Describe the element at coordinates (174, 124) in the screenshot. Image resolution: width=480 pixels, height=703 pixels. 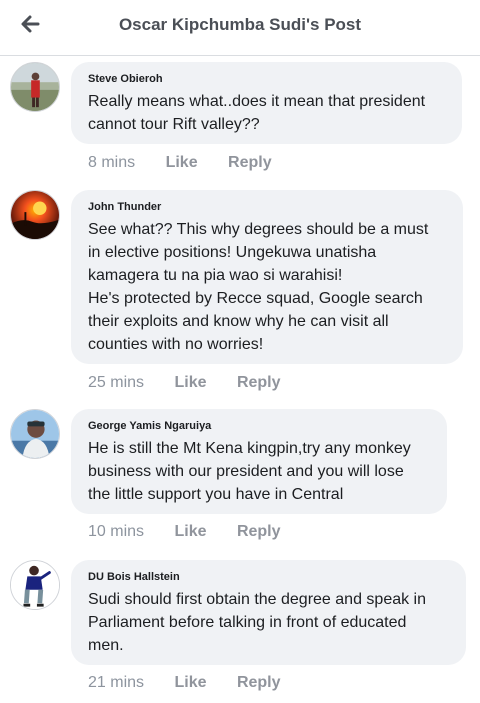
I see `comment-text-line: cannot tour Rift valley??` at that location.